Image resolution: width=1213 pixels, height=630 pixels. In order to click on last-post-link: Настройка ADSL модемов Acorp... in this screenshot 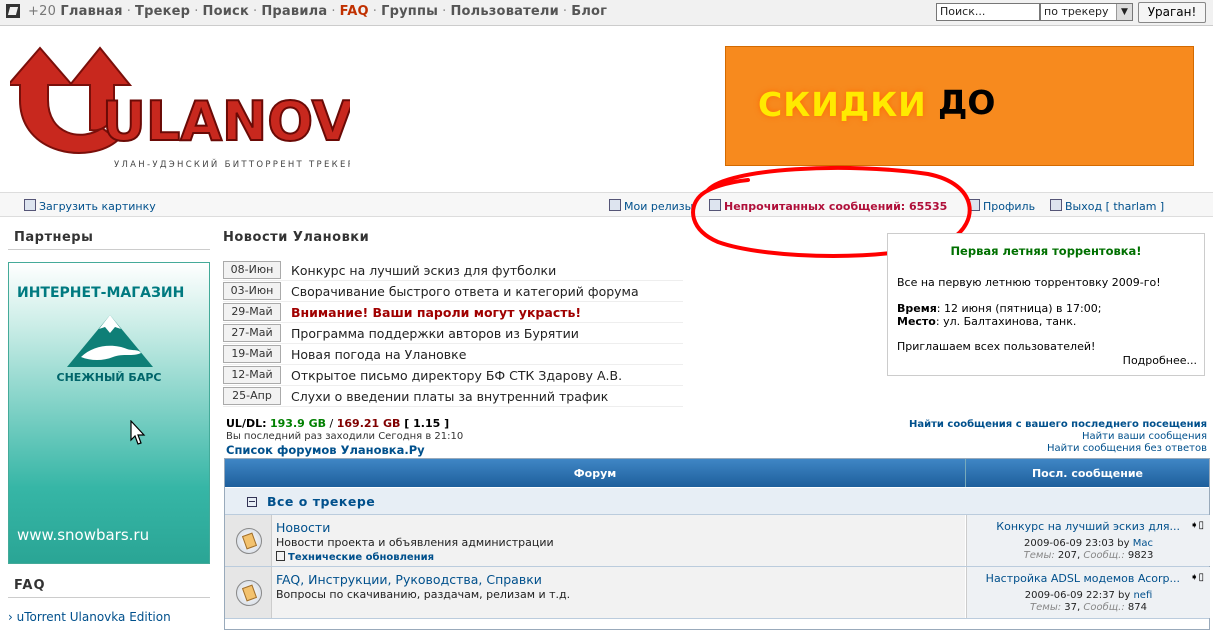, I will do `click(1083, 578)`.